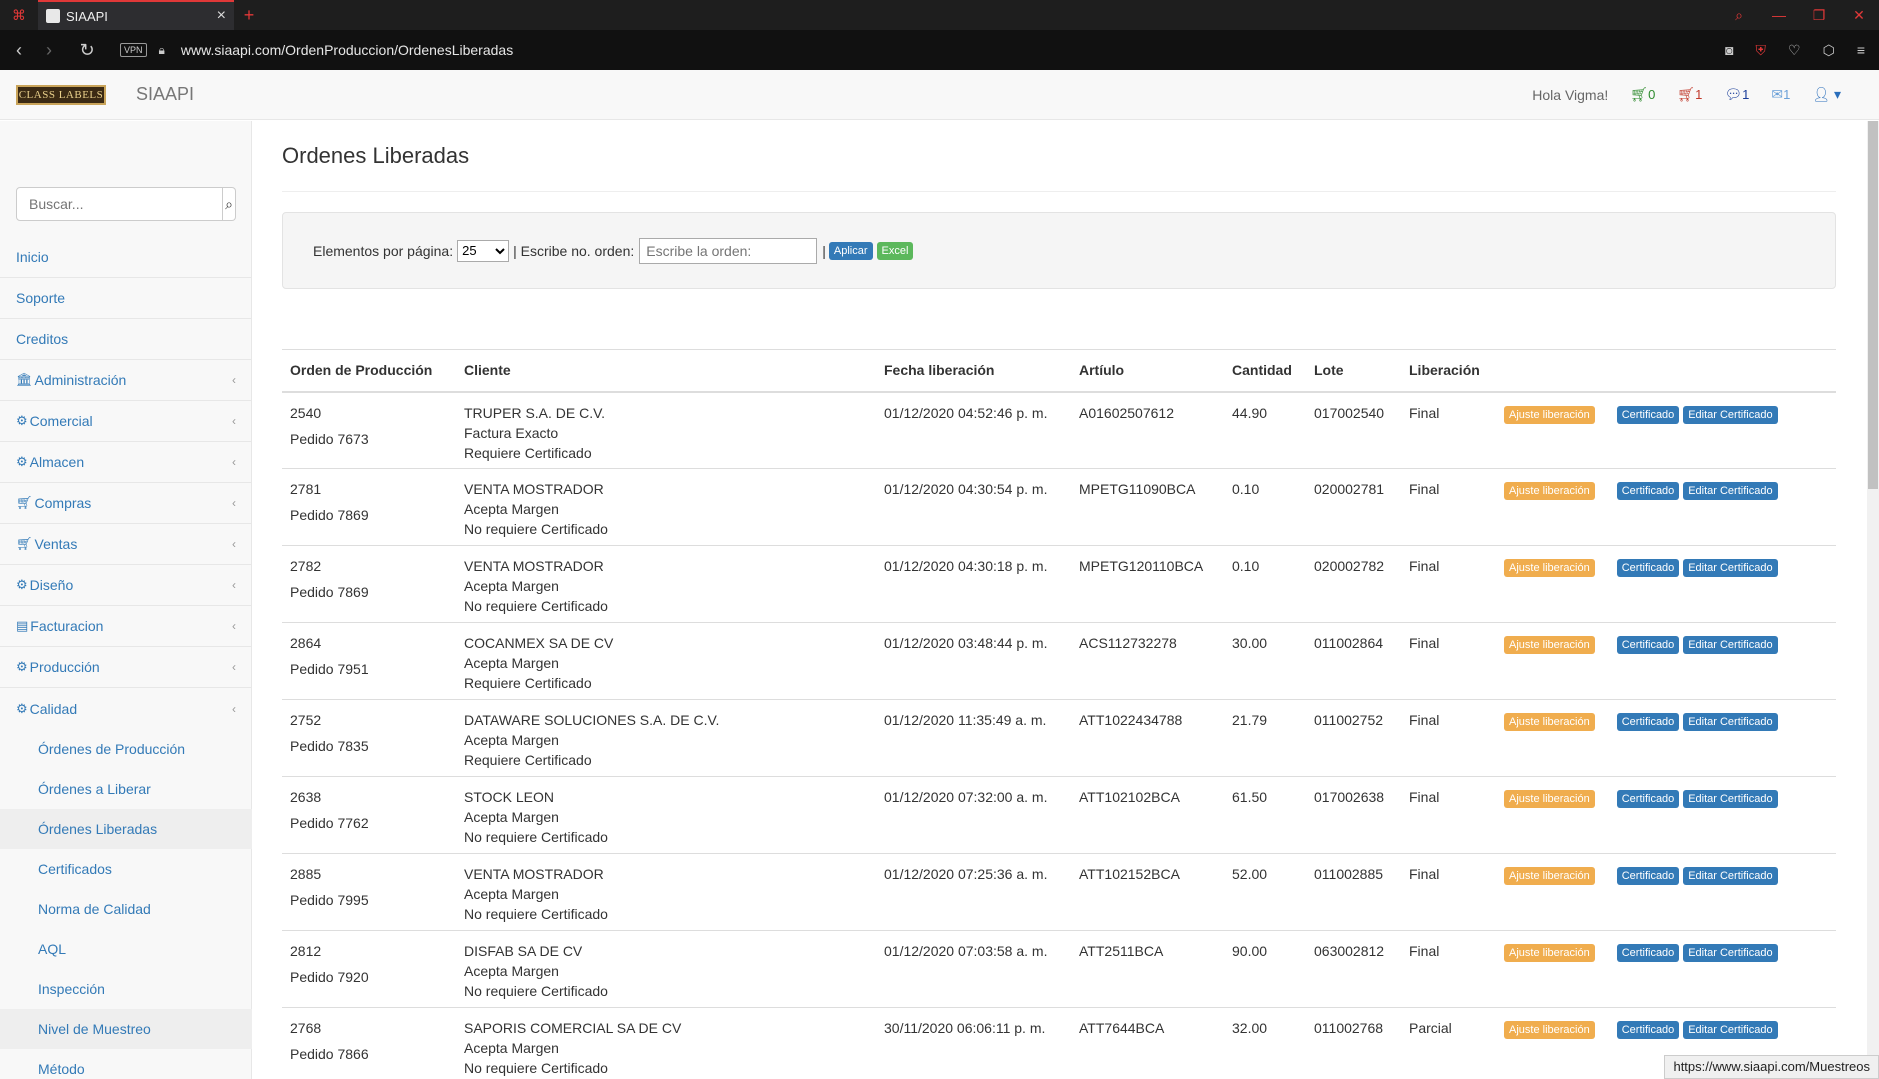  I want to click on excel-button: Excel, so click(895, 250).